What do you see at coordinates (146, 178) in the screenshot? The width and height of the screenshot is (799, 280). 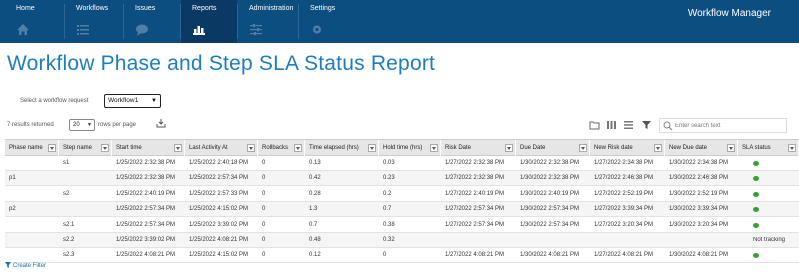 I see `table-cell: 1/25/2022 2:32:38 PM` at bounding box center [146, 178].